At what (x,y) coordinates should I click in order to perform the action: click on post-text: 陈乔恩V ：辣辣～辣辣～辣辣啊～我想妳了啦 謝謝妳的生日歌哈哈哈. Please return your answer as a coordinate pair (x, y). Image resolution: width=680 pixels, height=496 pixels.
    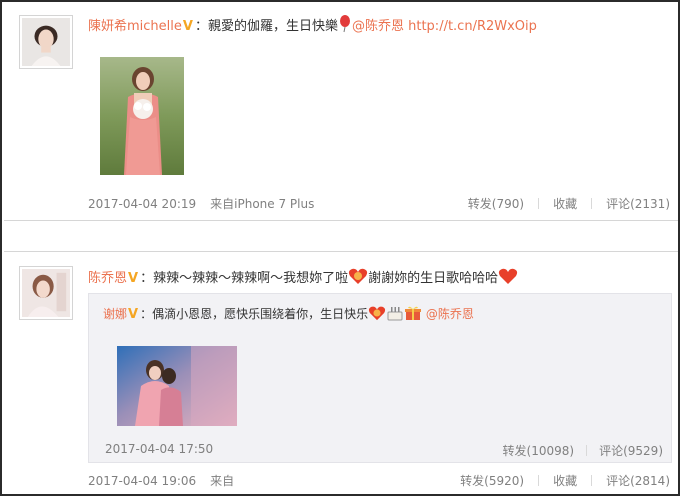
    Looking at the image, I should click on (303, 278).